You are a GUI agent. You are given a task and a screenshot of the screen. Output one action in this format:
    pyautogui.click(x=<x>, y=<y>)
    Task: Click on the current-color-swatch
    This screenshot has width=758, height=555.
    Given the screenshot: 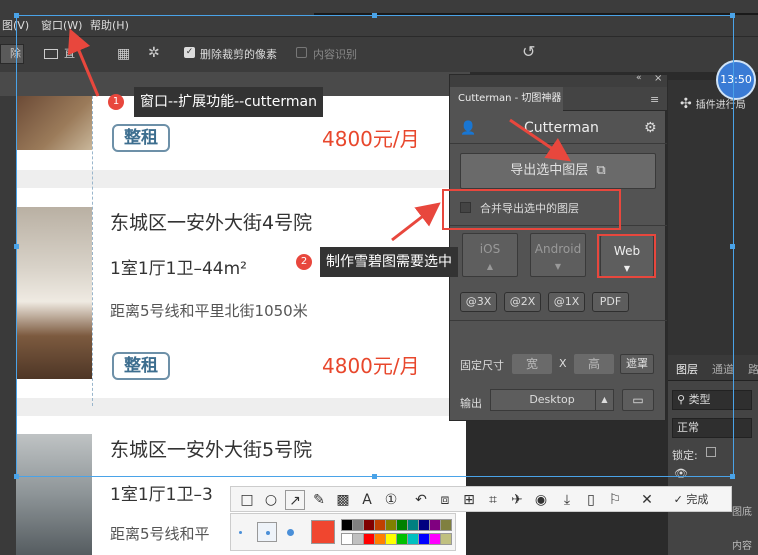 What is the action you would take?
    pyautogui.click(x=323, y=532)
    